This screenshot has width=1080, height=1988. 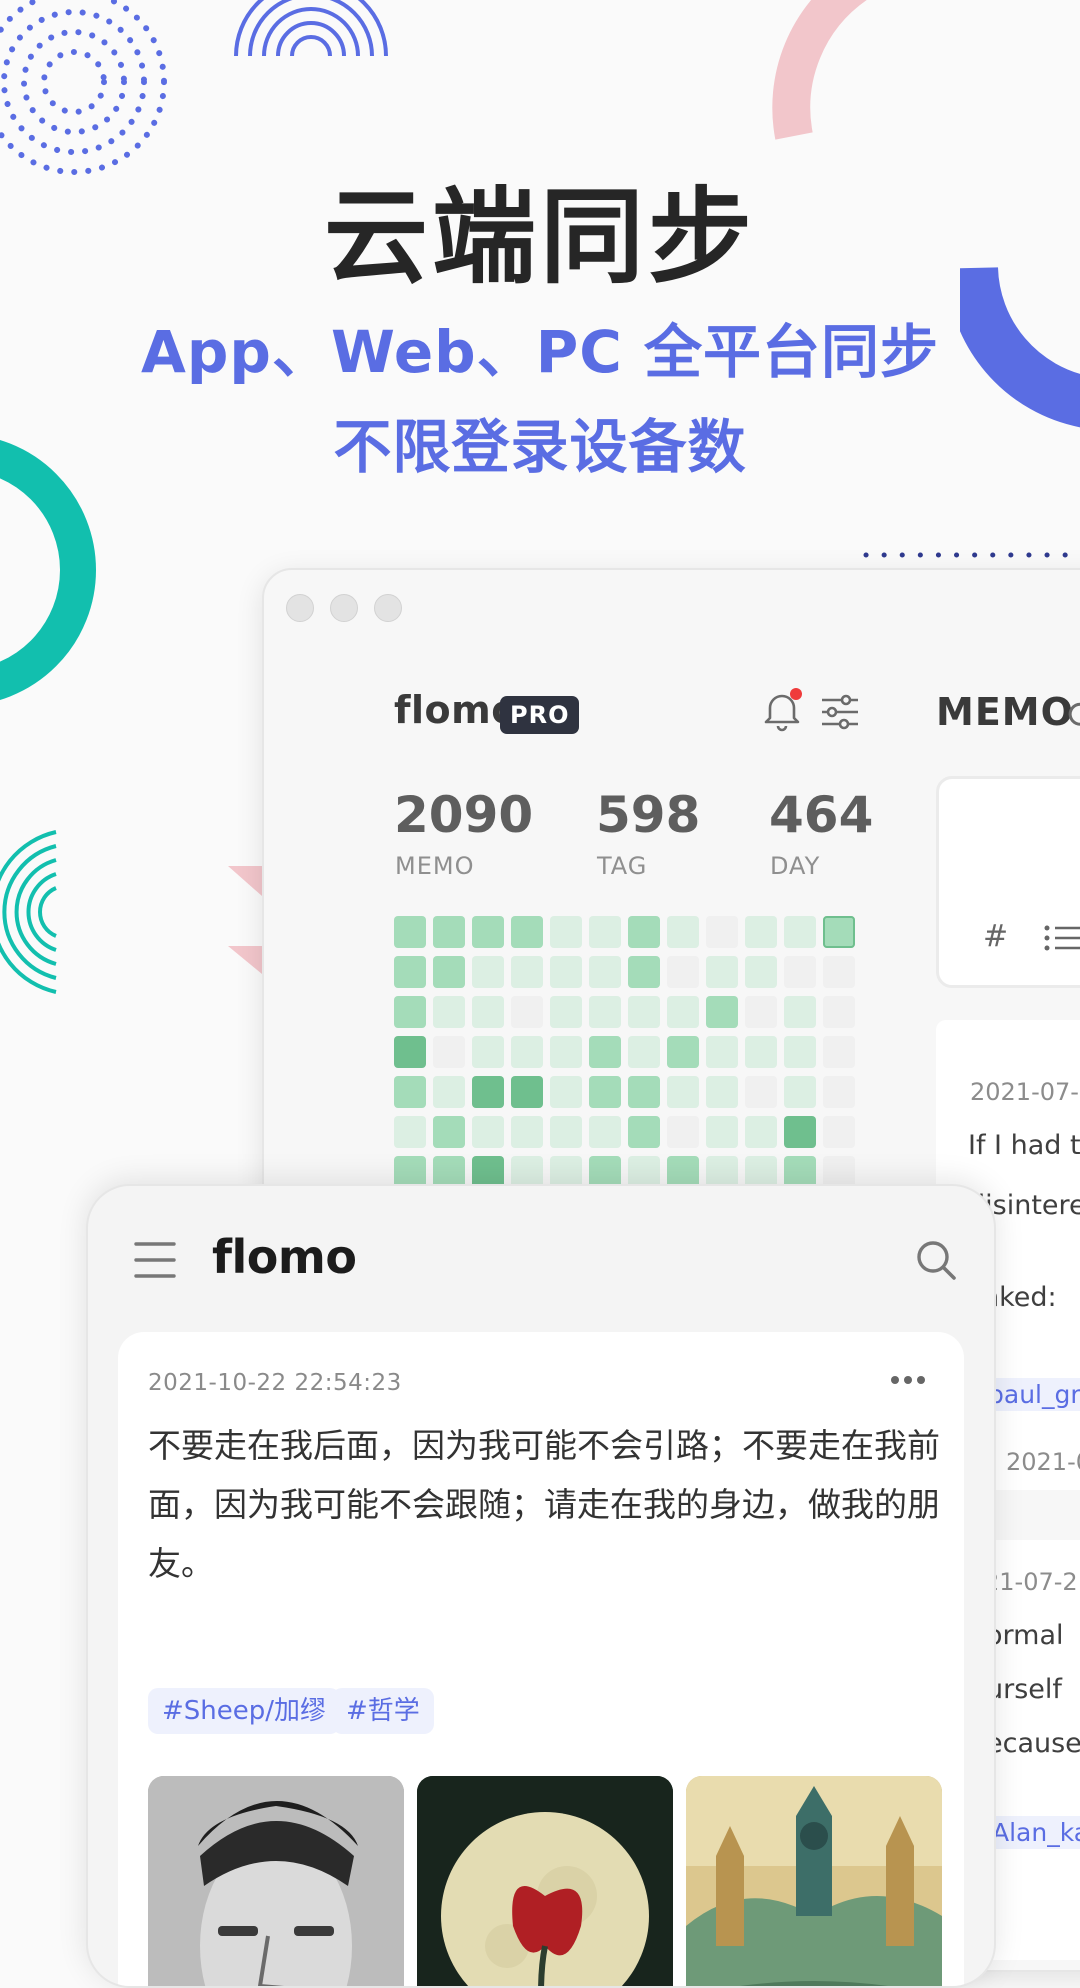 I want to click on stat-tag-value: 598, so click(x=648, y=815).